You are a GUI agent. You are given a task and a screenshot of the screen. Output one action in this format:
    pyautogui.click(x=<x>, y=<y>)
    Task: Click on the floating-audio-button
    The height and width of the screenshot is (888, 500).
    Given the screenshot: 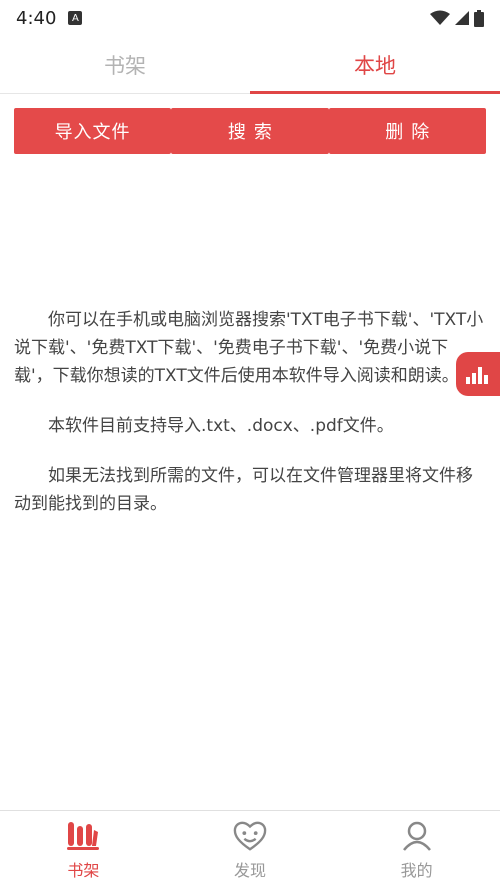 What is the action you would take?
    pyautogui.click(x=478, y=374)
    